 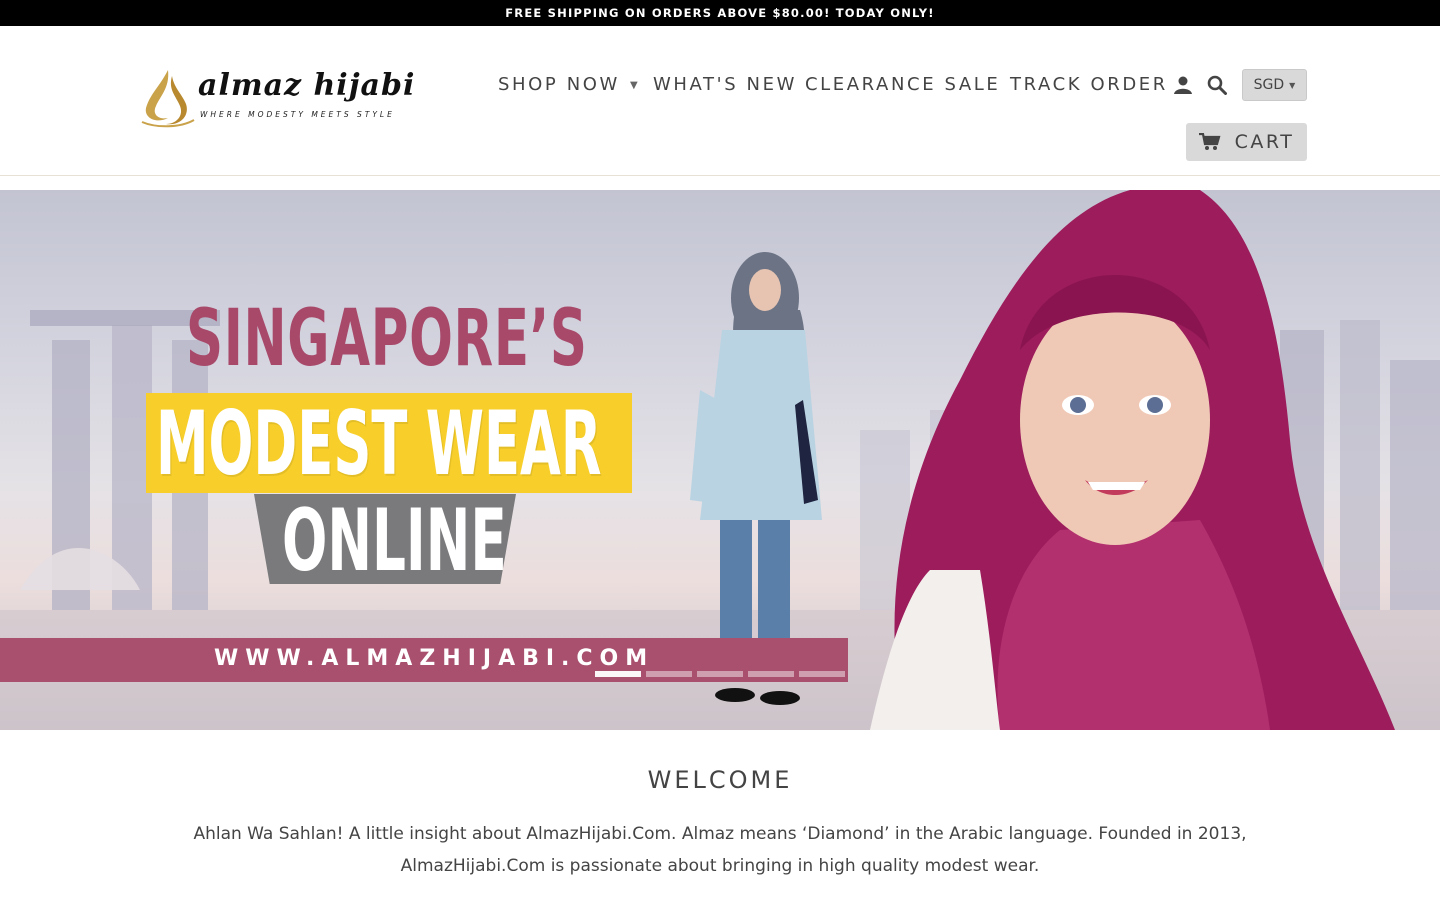 I want to click on currency-chevron-icon: ▼, so click(x=1292, y=85).